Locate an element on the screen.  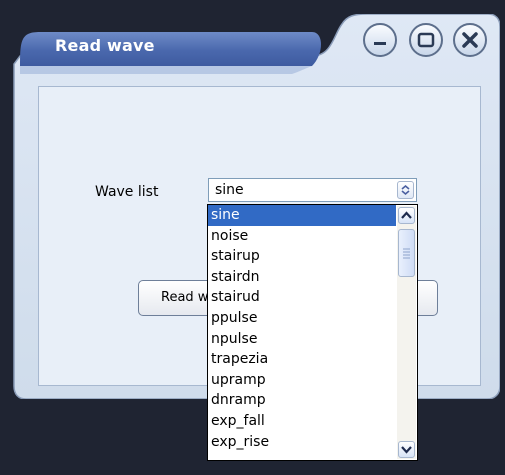
list-item: stairup is located at coordinates (302, 256).